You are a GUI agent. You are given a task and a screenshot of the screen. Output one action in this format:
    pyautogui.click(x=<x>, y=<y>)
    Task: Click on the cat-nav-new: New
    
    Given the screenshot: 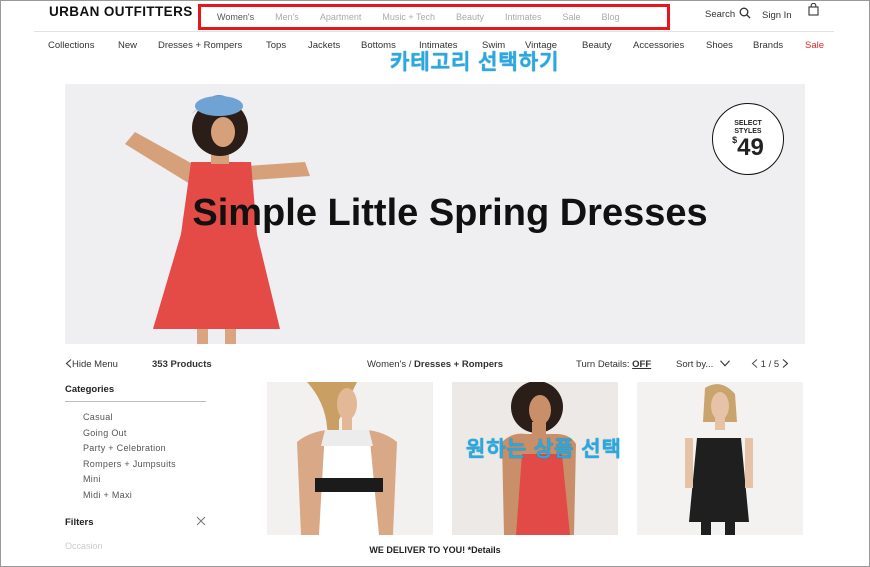 What is the action you would take?
    pyautogui.click(x=127, y=45)
    